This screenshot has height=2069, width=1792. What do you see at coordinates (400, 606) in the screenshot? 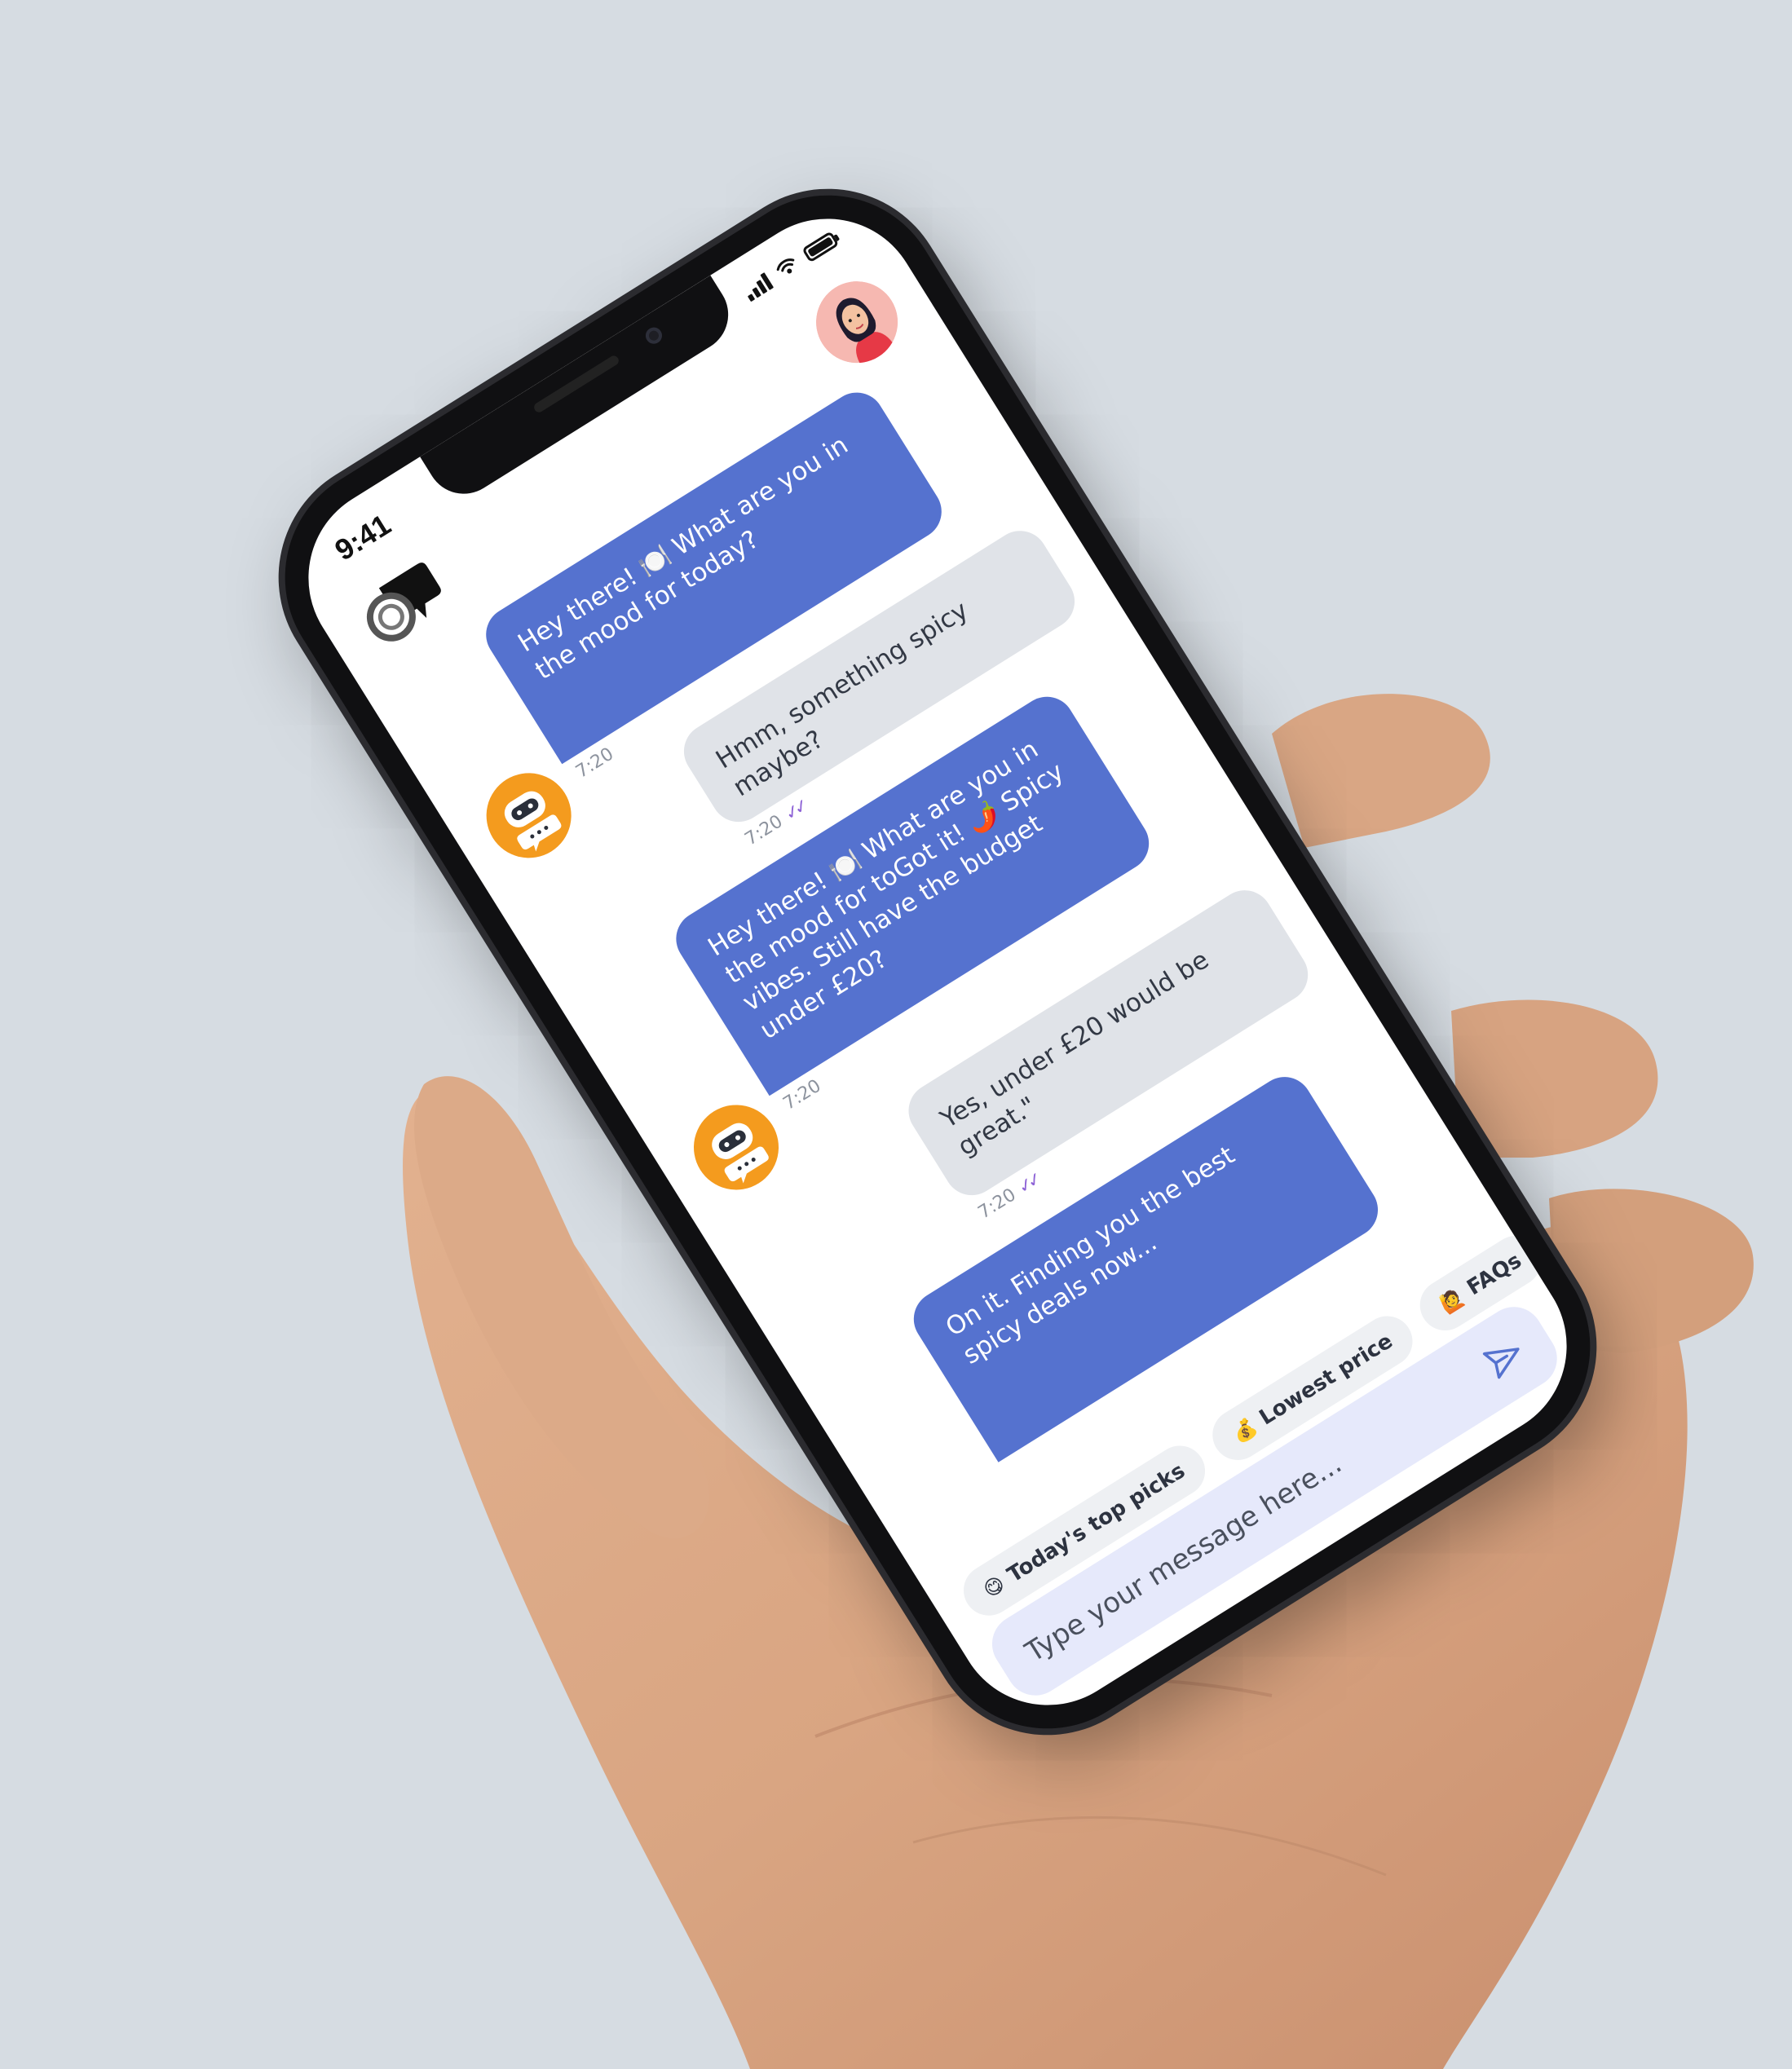
I see `chat-logo-icon` at bounding box center [400, 606].